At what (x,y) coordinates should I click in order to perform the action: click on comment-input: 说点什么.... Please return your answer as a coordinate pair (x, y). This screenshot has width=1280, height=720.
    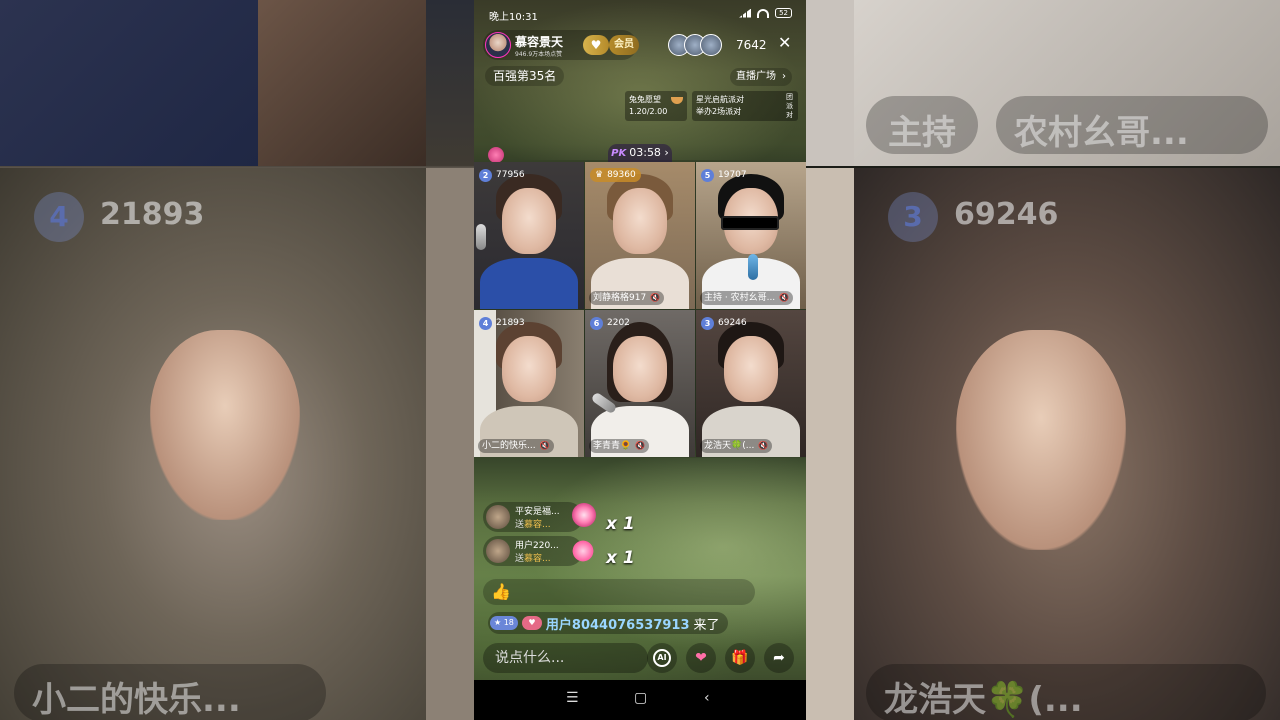
    Looking at the image, I should click on (565, 658).